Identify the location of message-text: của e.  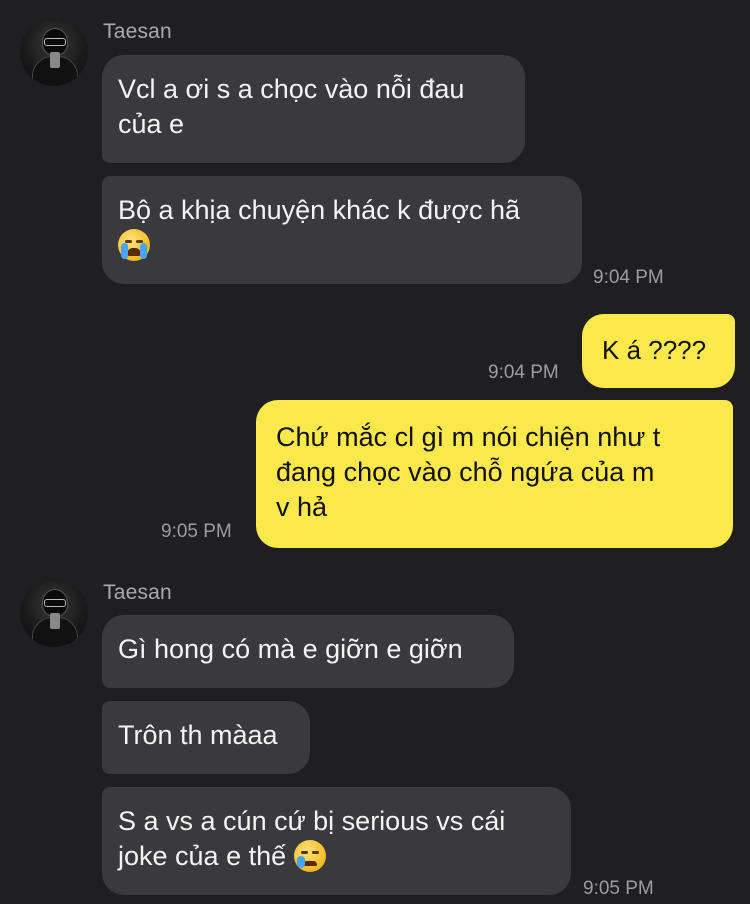
(151, 124).